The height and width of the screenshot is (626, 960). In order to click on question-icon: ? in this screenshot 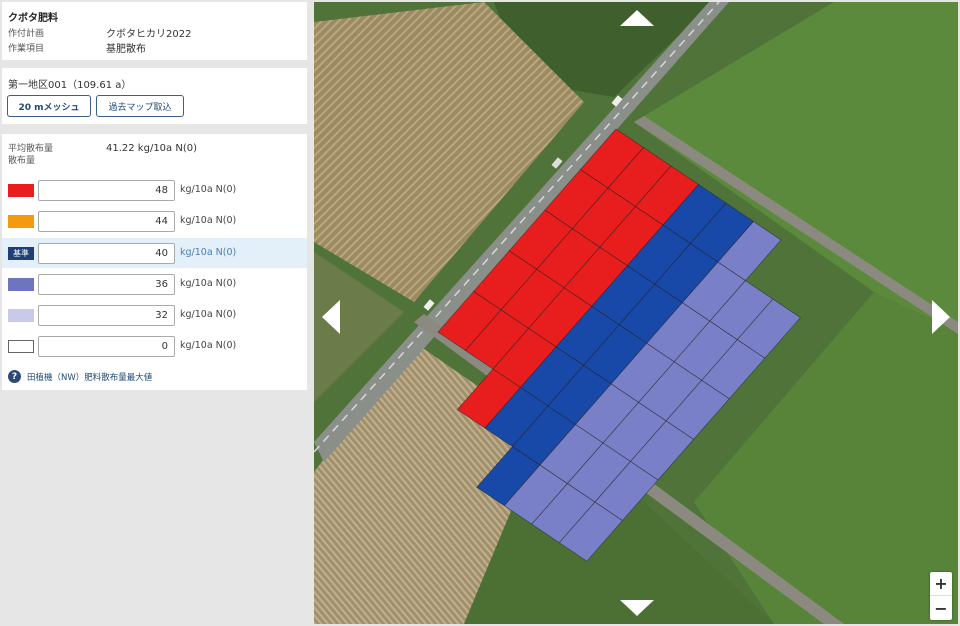, I will do `click(14, 376)`.